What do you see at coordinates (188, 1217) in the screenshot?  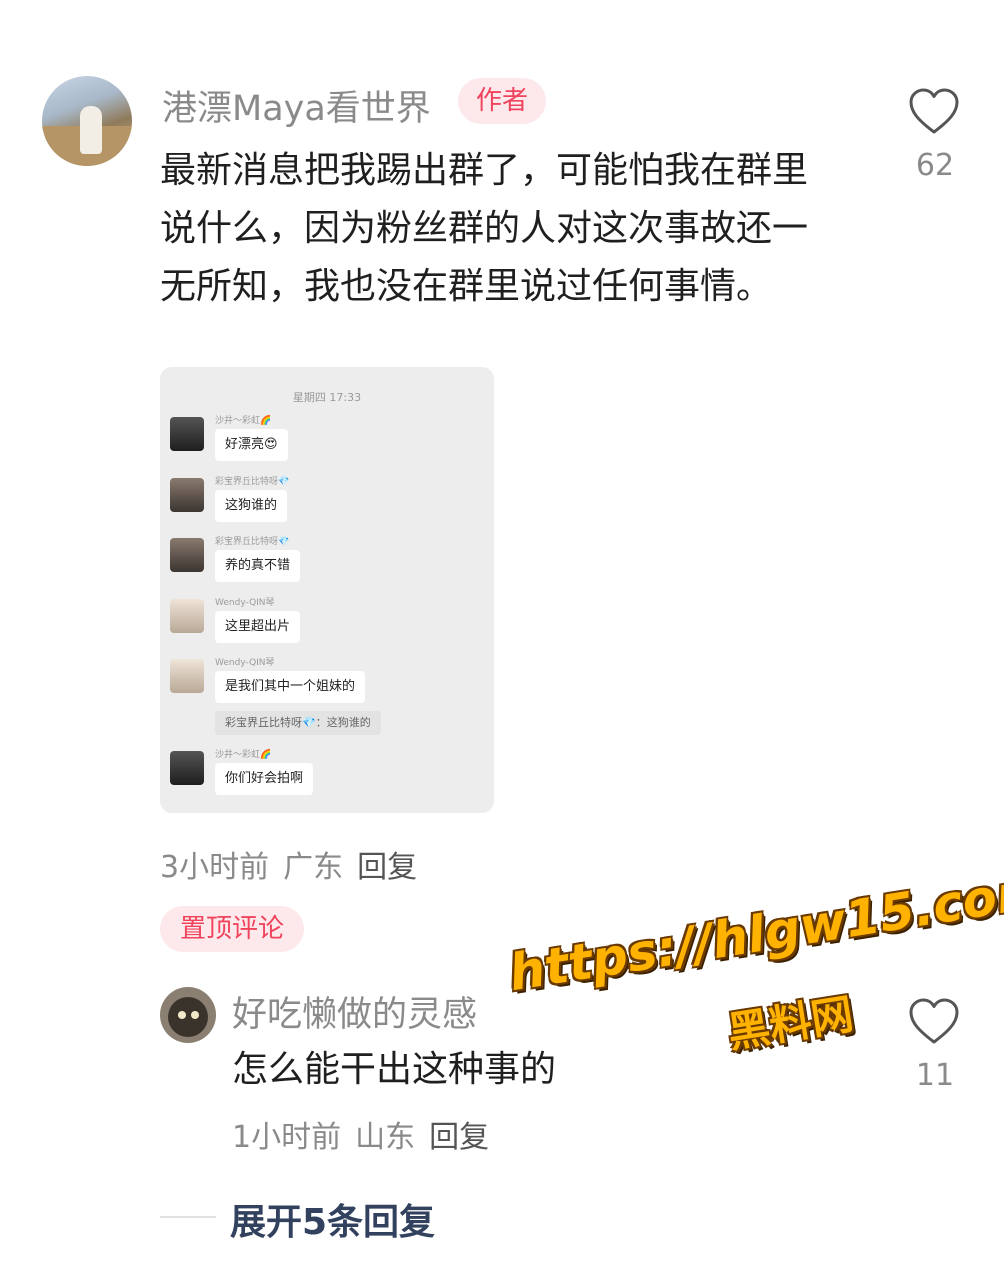 I see `divider` at bounding box center [188, 1217].